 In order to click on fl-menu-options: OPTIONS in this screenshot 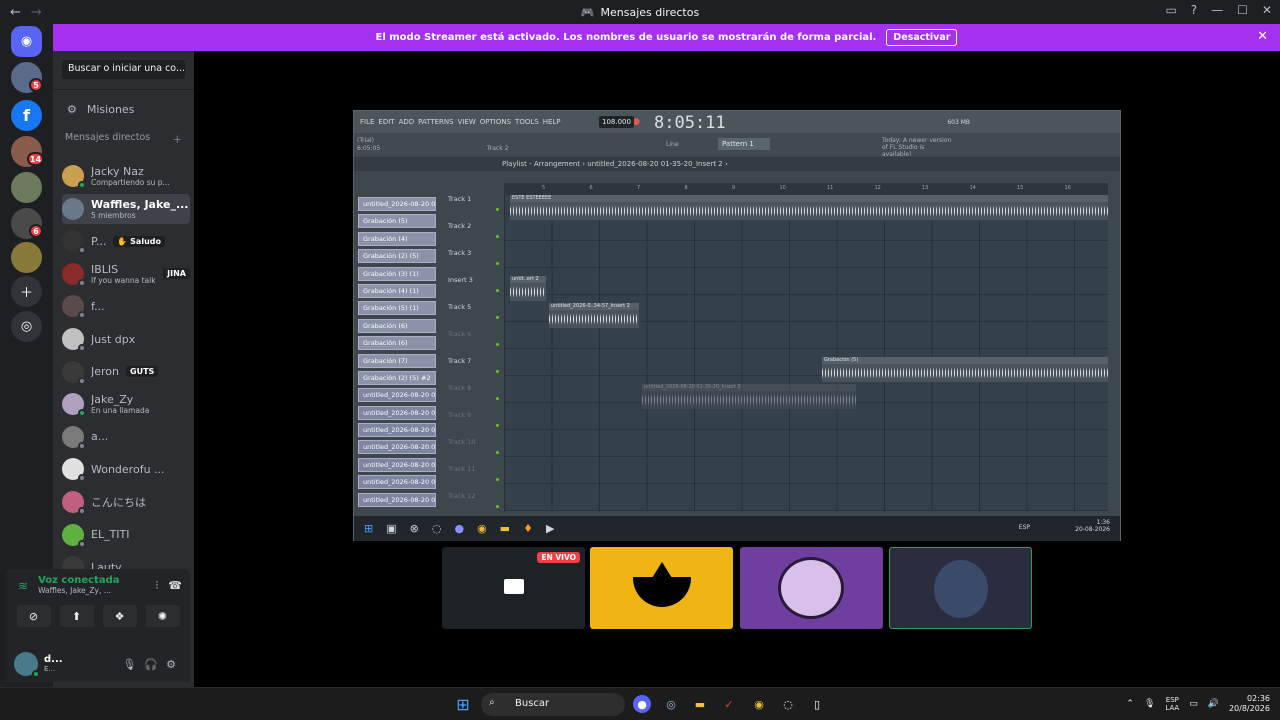, I will do `click(495, 122)`.